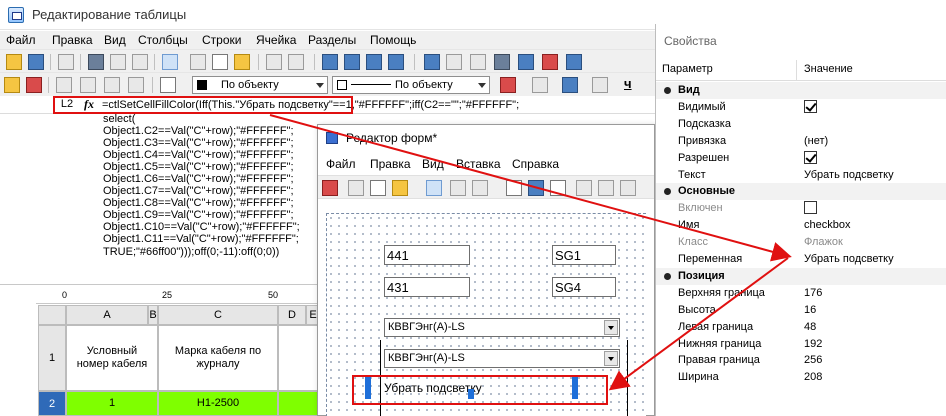 The image size is (946, 416). I want to click on row-header-2: 2, so click(52, 403).